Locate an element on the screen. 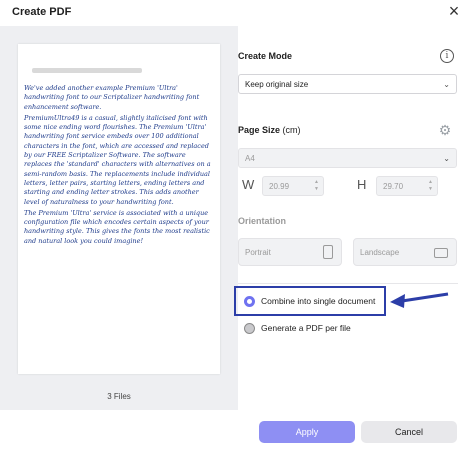 This screenshot has width=474, height=460. height-value: 29.70 is located at coordinates (393, 186).